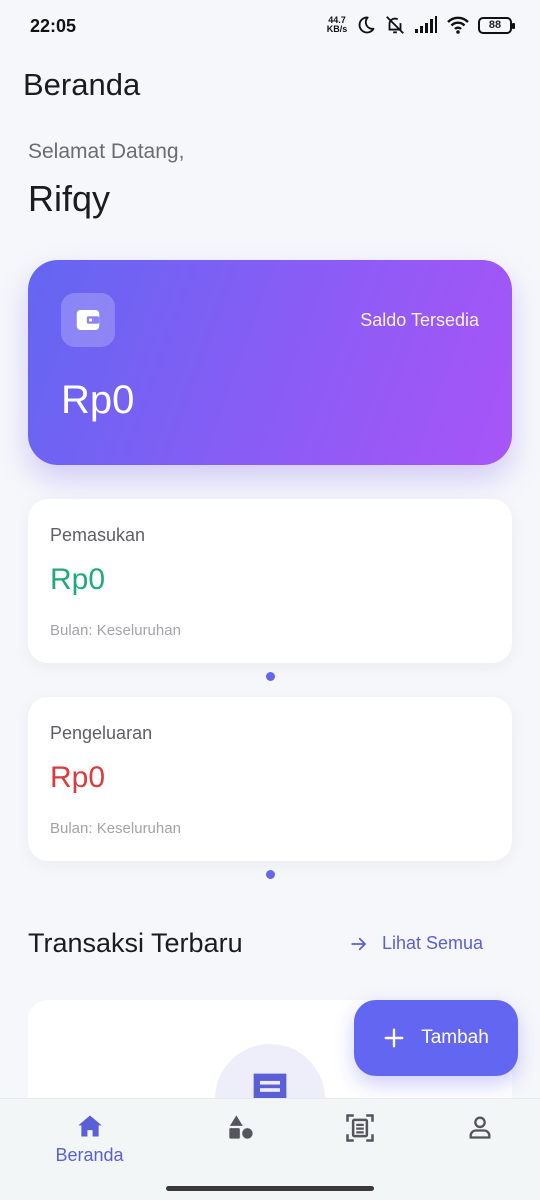 This screenshot has width=540, height=1200. Describe the element at coordinates (359, 1128) in the screenshot. I see `scan-receipt-icon` at that location.